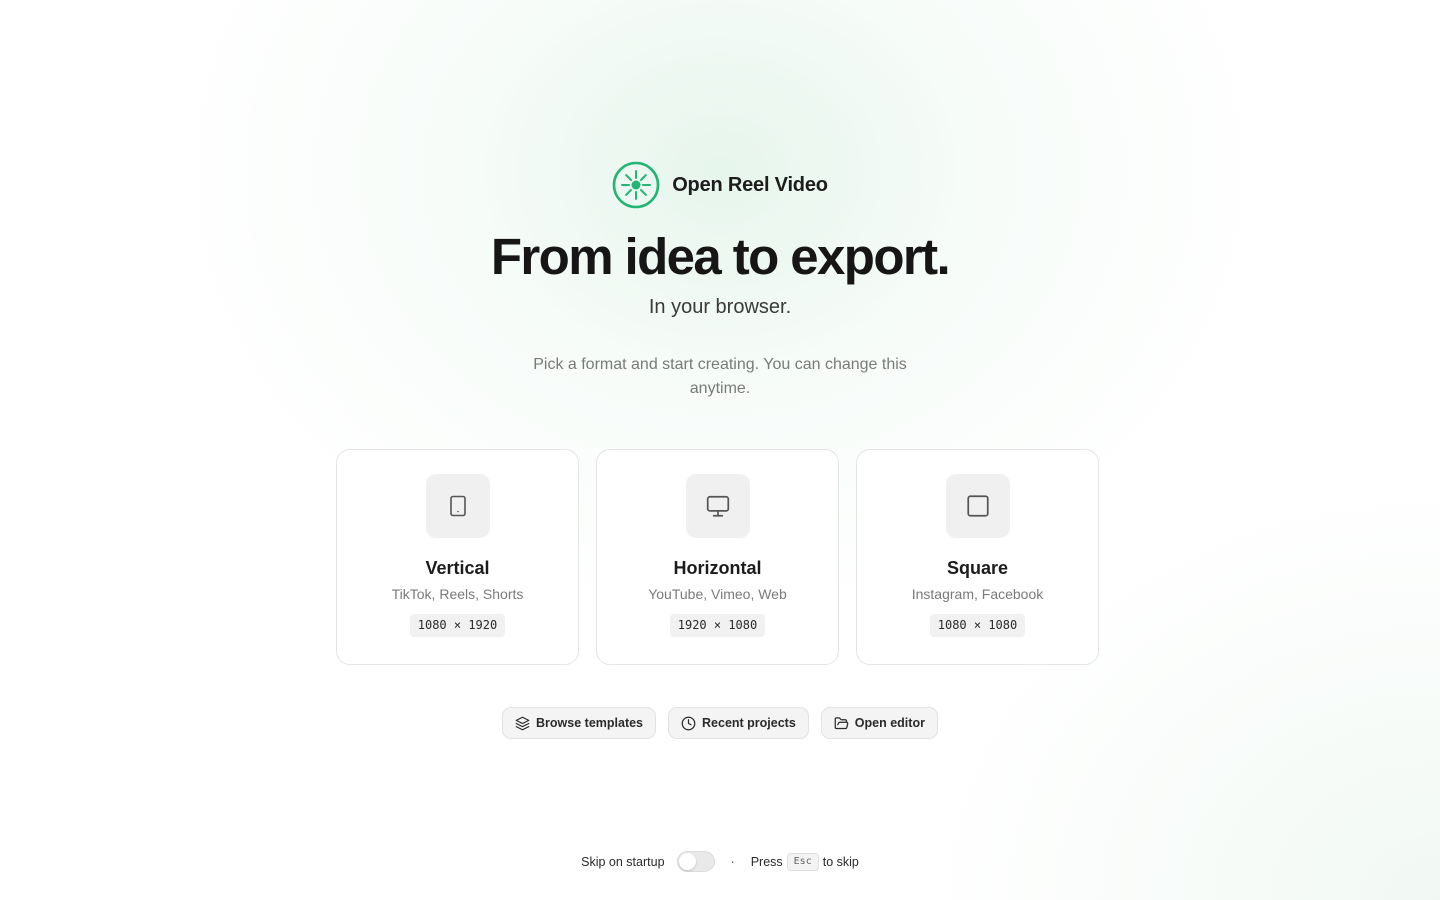  What do you see at coordinates (840, 861) in the screenshot?
I see `to-skip-text: to skip` at bounding box center [840, 861].